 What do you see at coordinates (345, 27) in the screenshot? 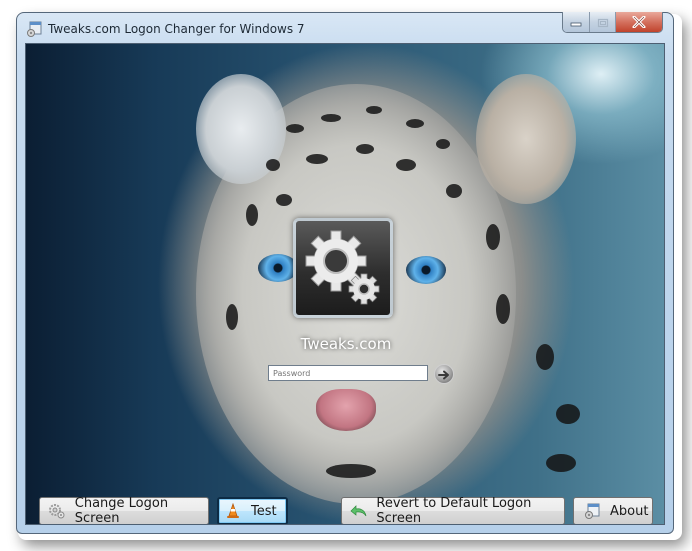
I see `title-bar: Tweaks.com Logon Changer for Windows 7` at bounding box center [345, 27].